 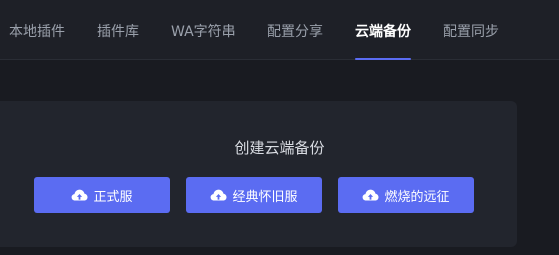 I want to click on tab-label: 配置同步, so click(x=471, y=32).